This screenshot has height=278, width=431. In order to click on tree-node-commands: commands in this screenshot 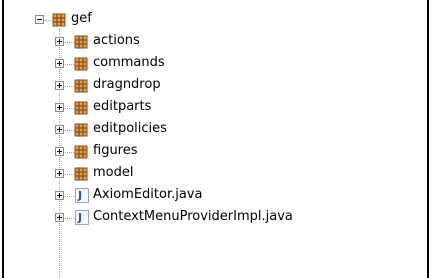, I will do `click(215, 63)`.